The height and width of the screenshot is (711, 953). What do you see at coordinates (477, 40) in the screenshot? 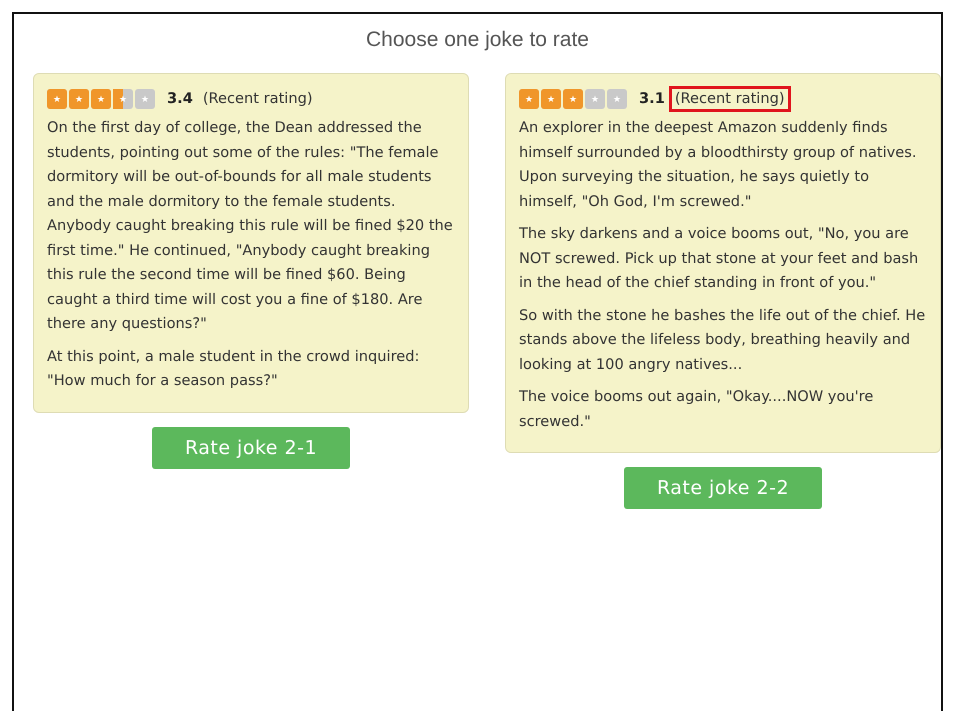
I see `page-title: Choose one joke to rate` at bounding box center [477, 40].